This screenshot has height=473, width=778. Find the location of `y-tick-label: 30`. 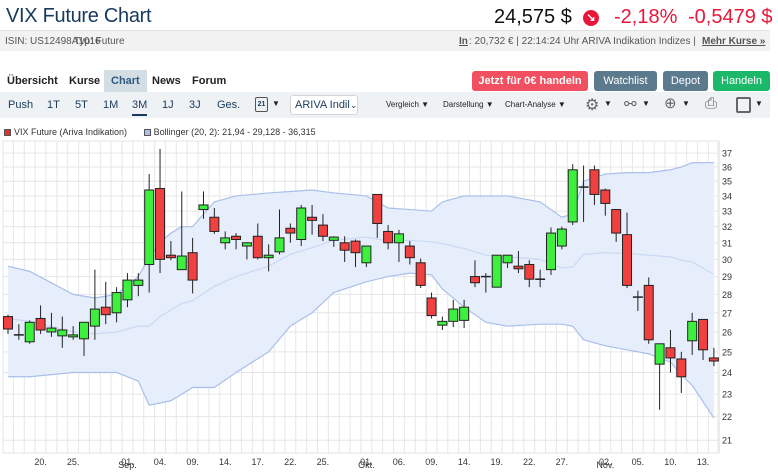

y-tick-label: 30 is located at coordinates (727, 260).